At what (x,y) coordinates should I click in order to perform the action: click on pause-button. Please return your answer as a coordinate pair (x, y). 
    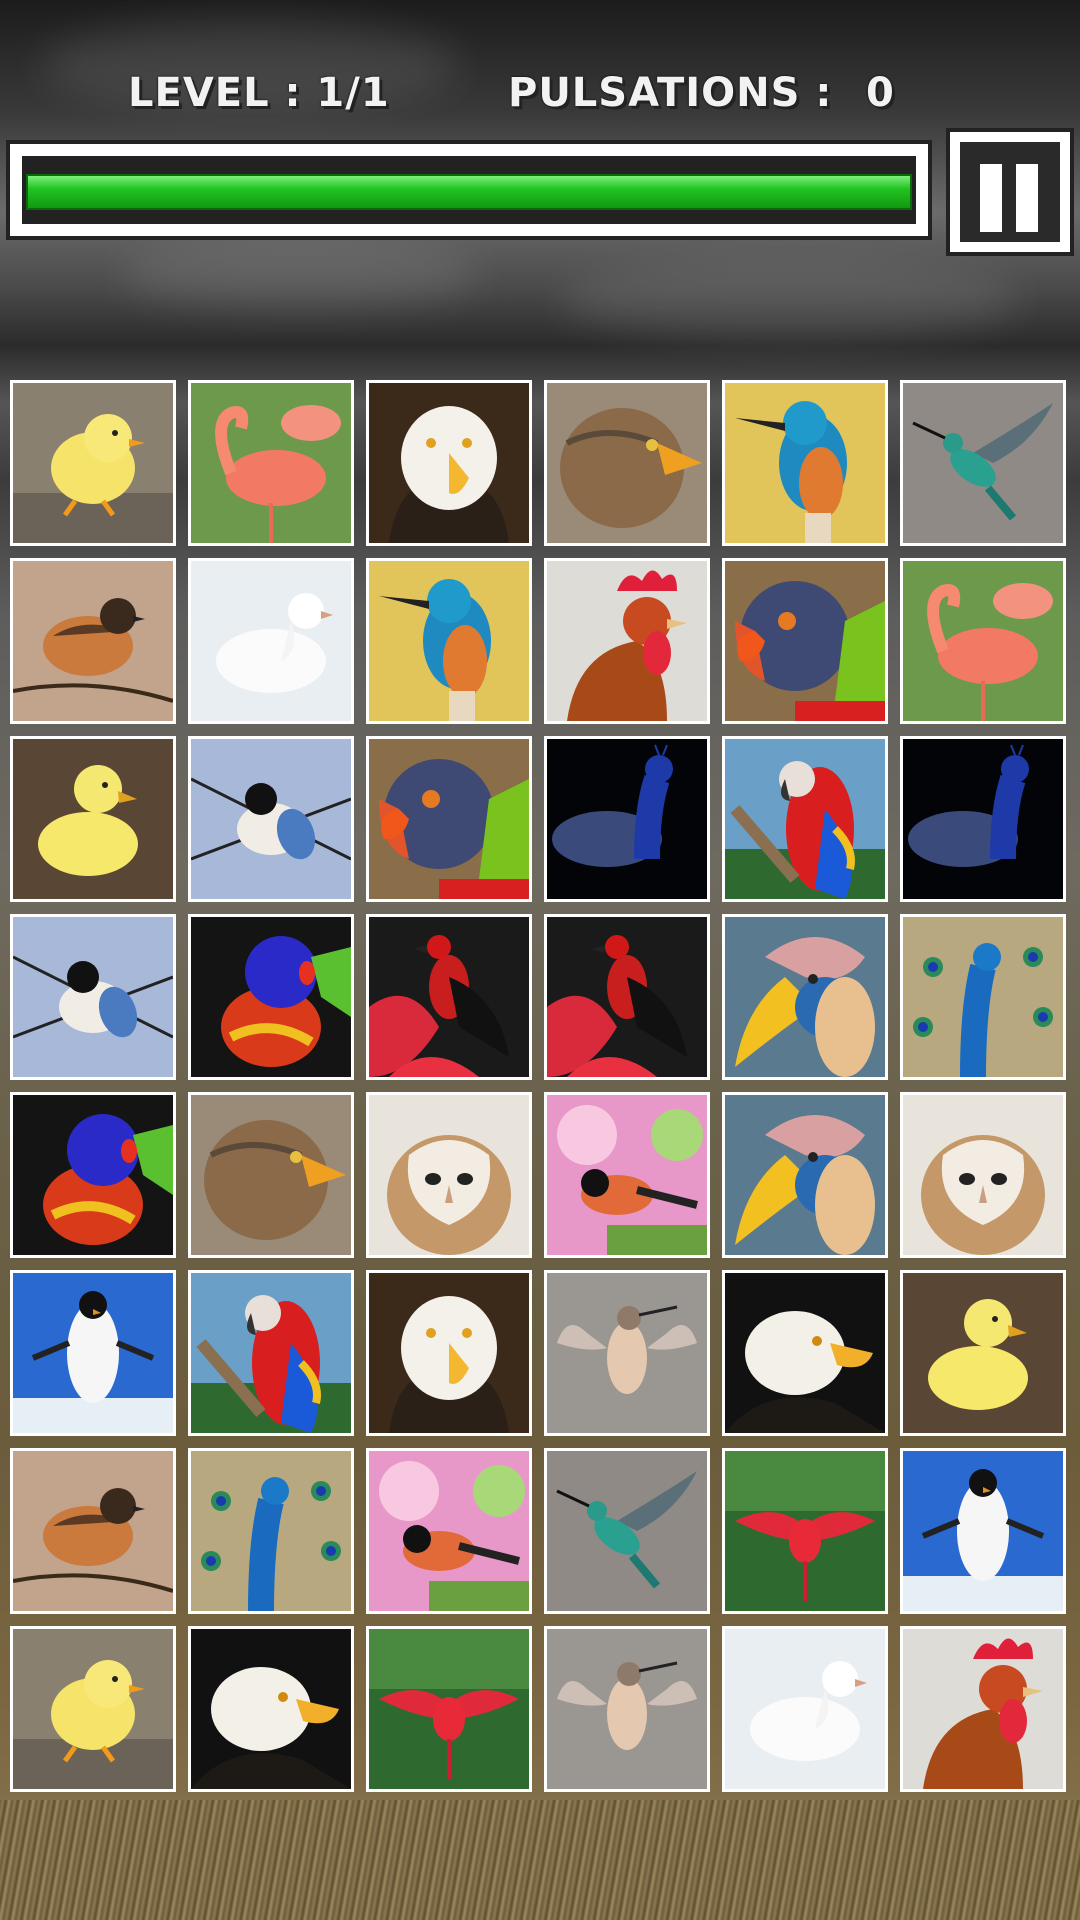
    Looking at the image, I should click on (1010, 192).